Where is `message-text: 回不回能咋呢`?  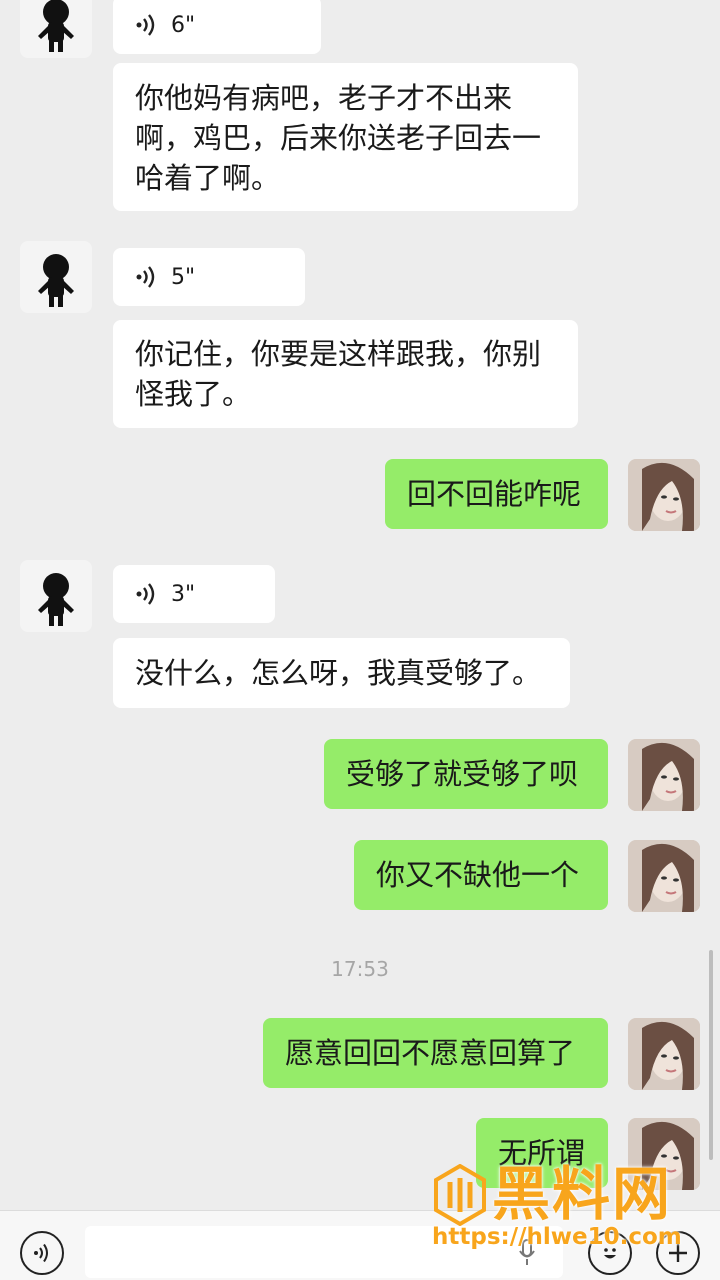 message-text: 回不回能咋呢 is located at coordinates (494, 494).